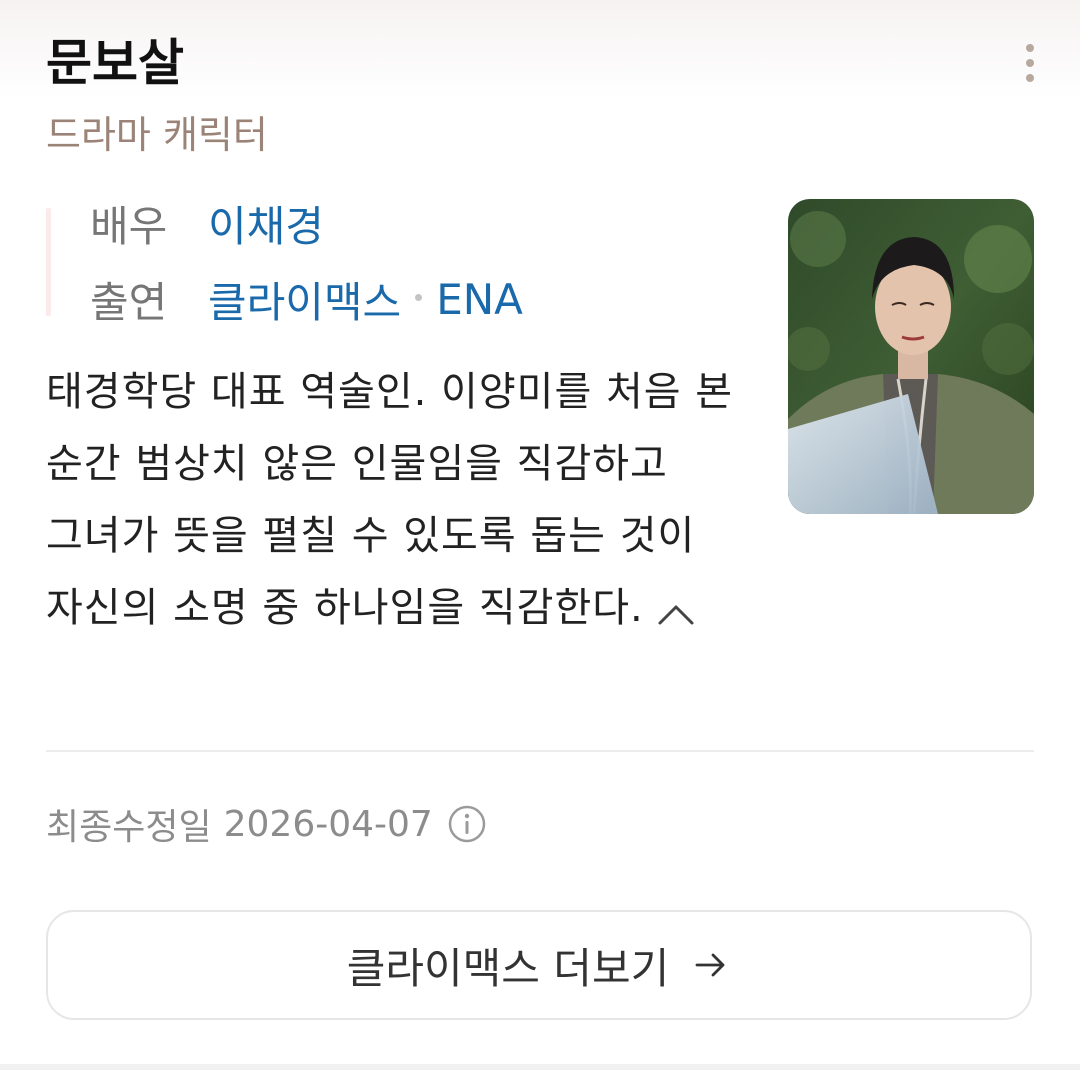 This screenshot has width=1080, height=1070. What do you see at coordinates (1030, 48) in the screenshot?
I see `more-vertical-icon` at bounding box center [1030, 48].